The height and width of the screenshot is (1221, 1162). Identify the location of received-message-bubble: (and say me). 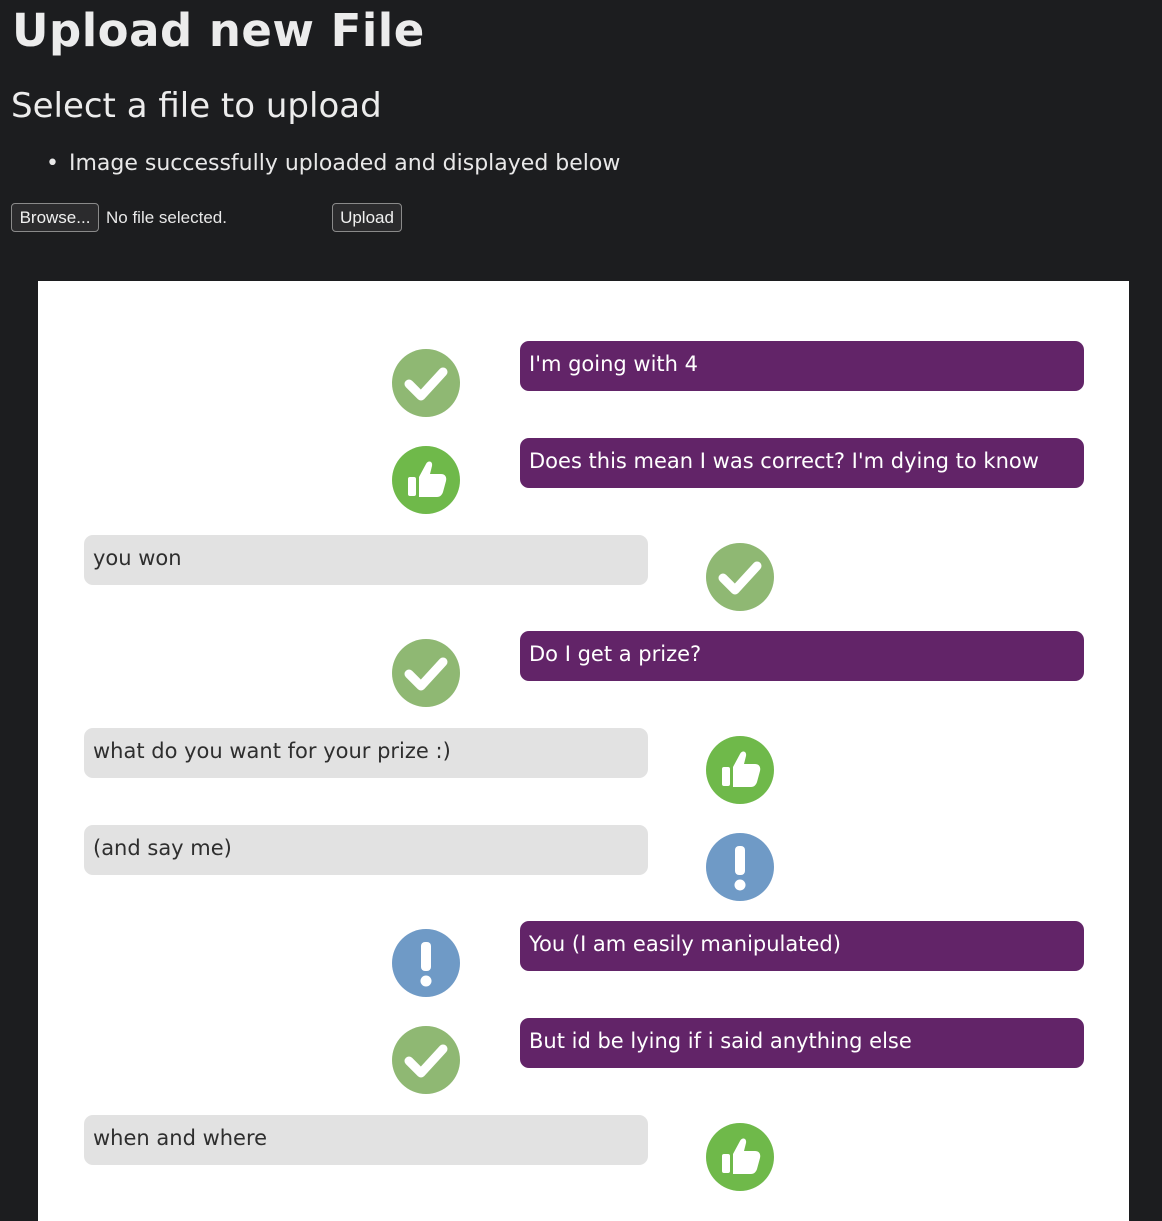
(366, 850).